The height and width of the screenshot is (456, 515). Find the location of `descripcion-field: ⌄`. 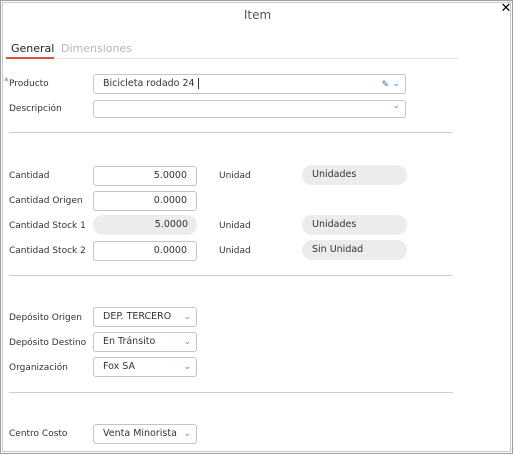

descripcion-field: ⌄ is located at coordinates (249, 109).